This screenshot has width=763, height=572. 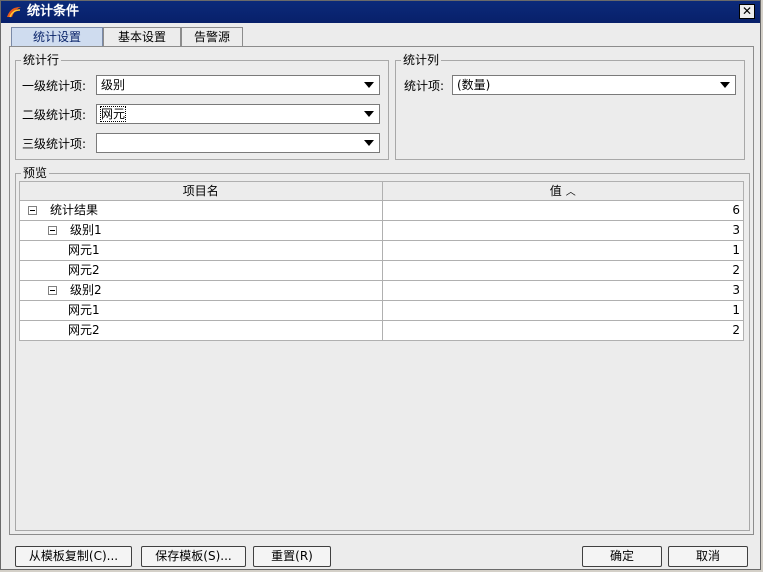 I want to click on level1-label: 一级统计项:, so click(x=54, y=86).